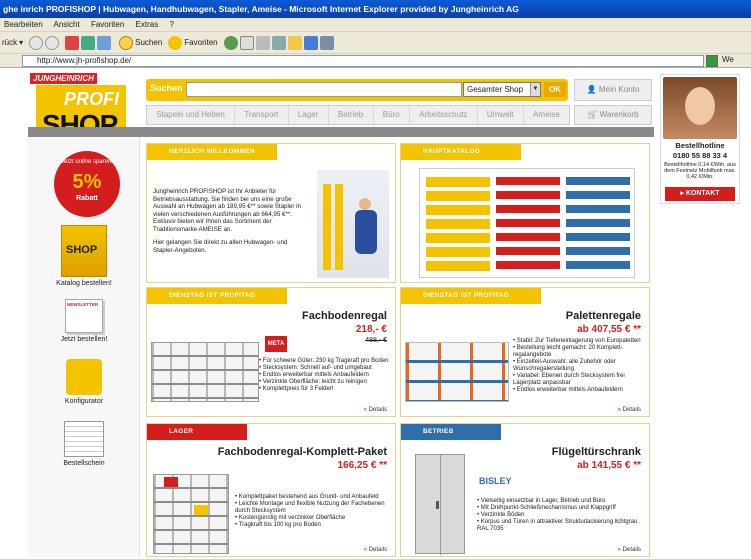  I want to click on feature-item: Stecksystem: Schnell auf- und umgebaut, so click(326, 368).